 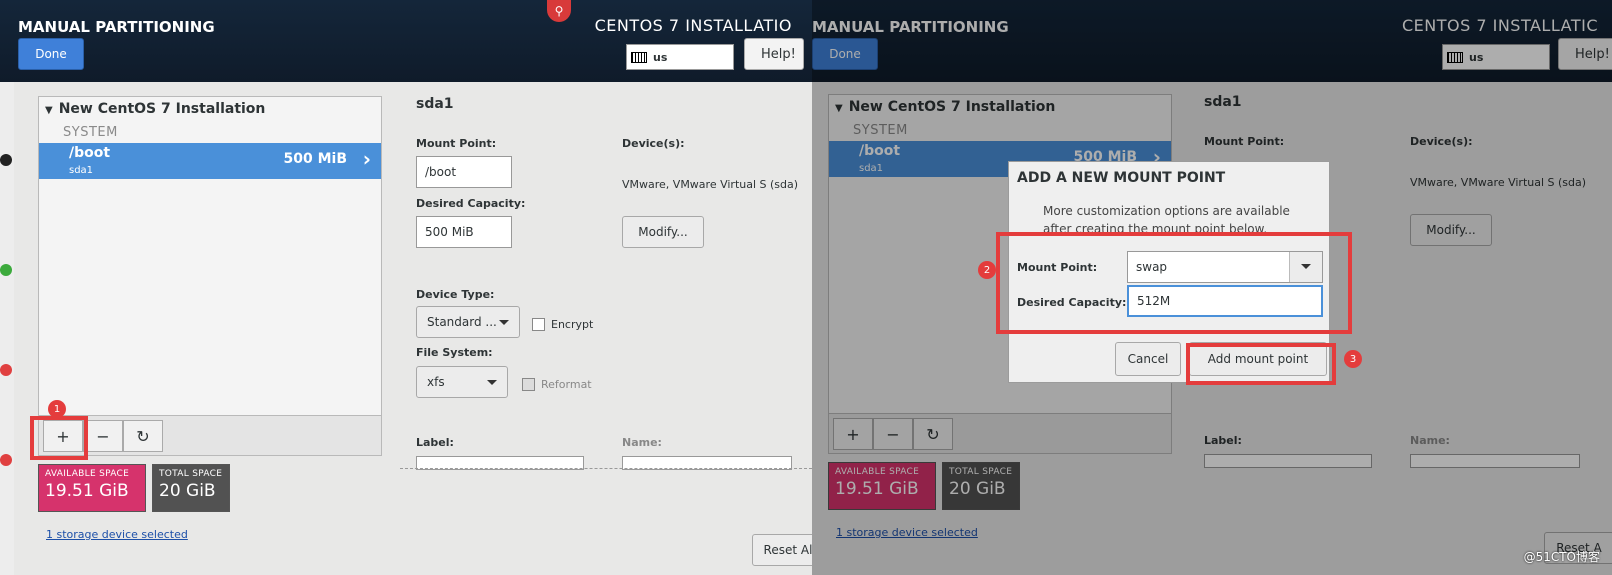 I want to click on scroll-edge-divider, so click(x=606, y=468).